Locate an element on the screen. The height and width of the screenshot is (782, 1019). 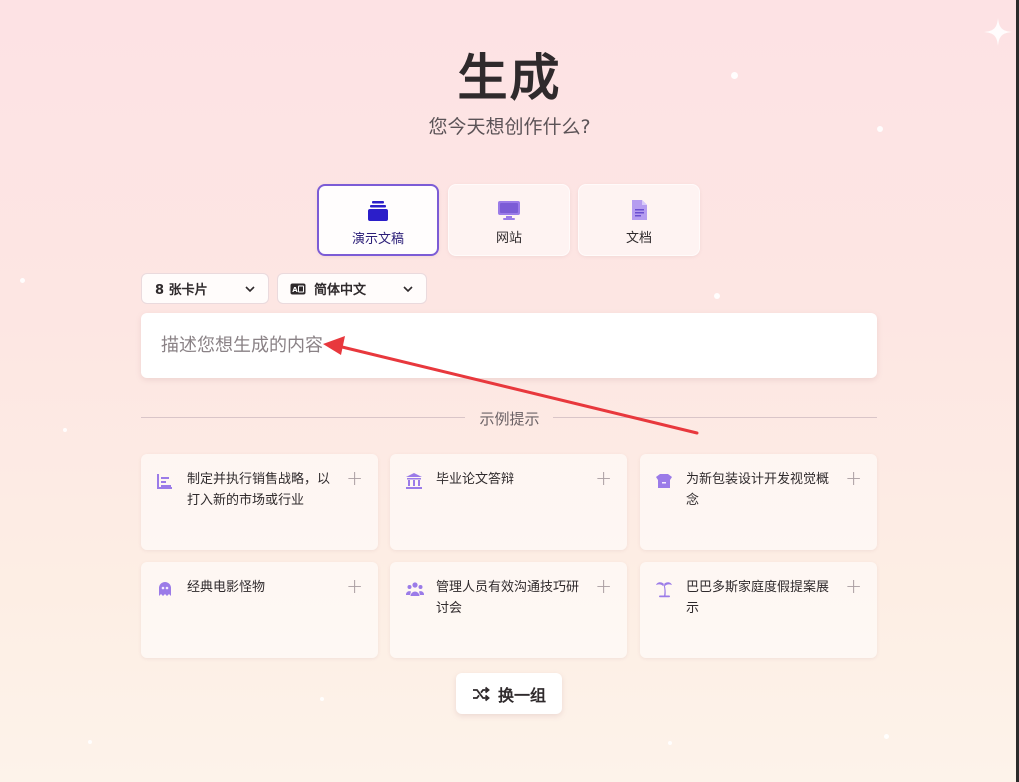
shuffle-button: 换一组 is located at coordinates (509, 693).